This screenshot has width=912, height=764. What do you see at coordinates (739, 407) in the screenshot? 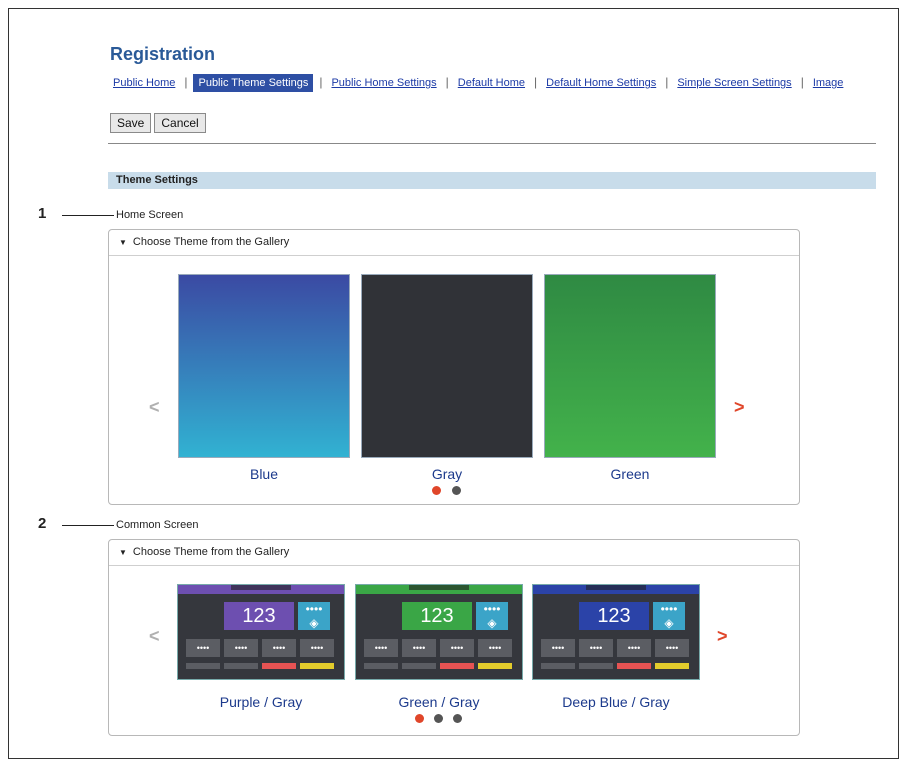
I see `home-next-arrow-icon: >` at bounding box center [739, 407].